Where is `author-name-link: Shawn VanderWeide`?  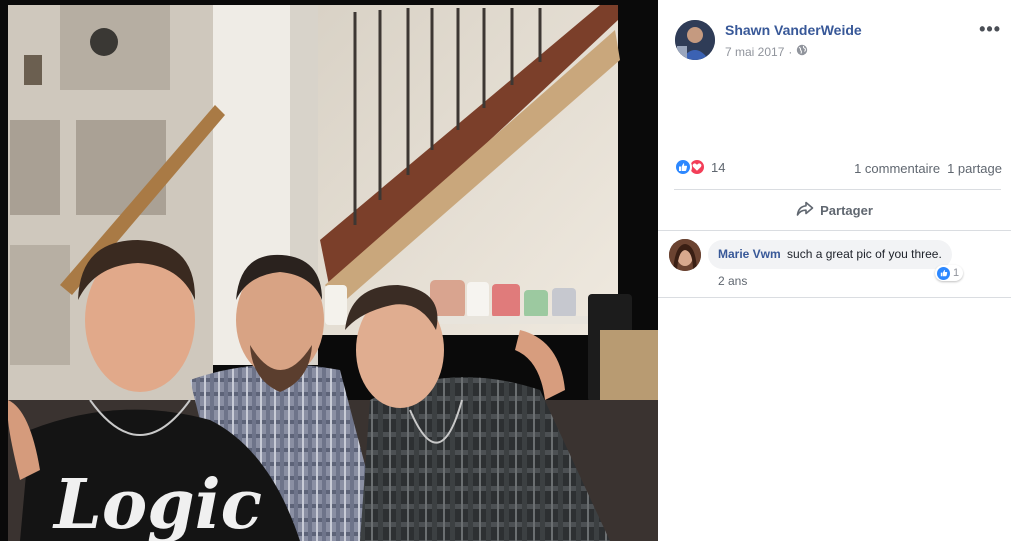
author-name-link: Shawn VanderWeide is located at coordinates (793, 30).